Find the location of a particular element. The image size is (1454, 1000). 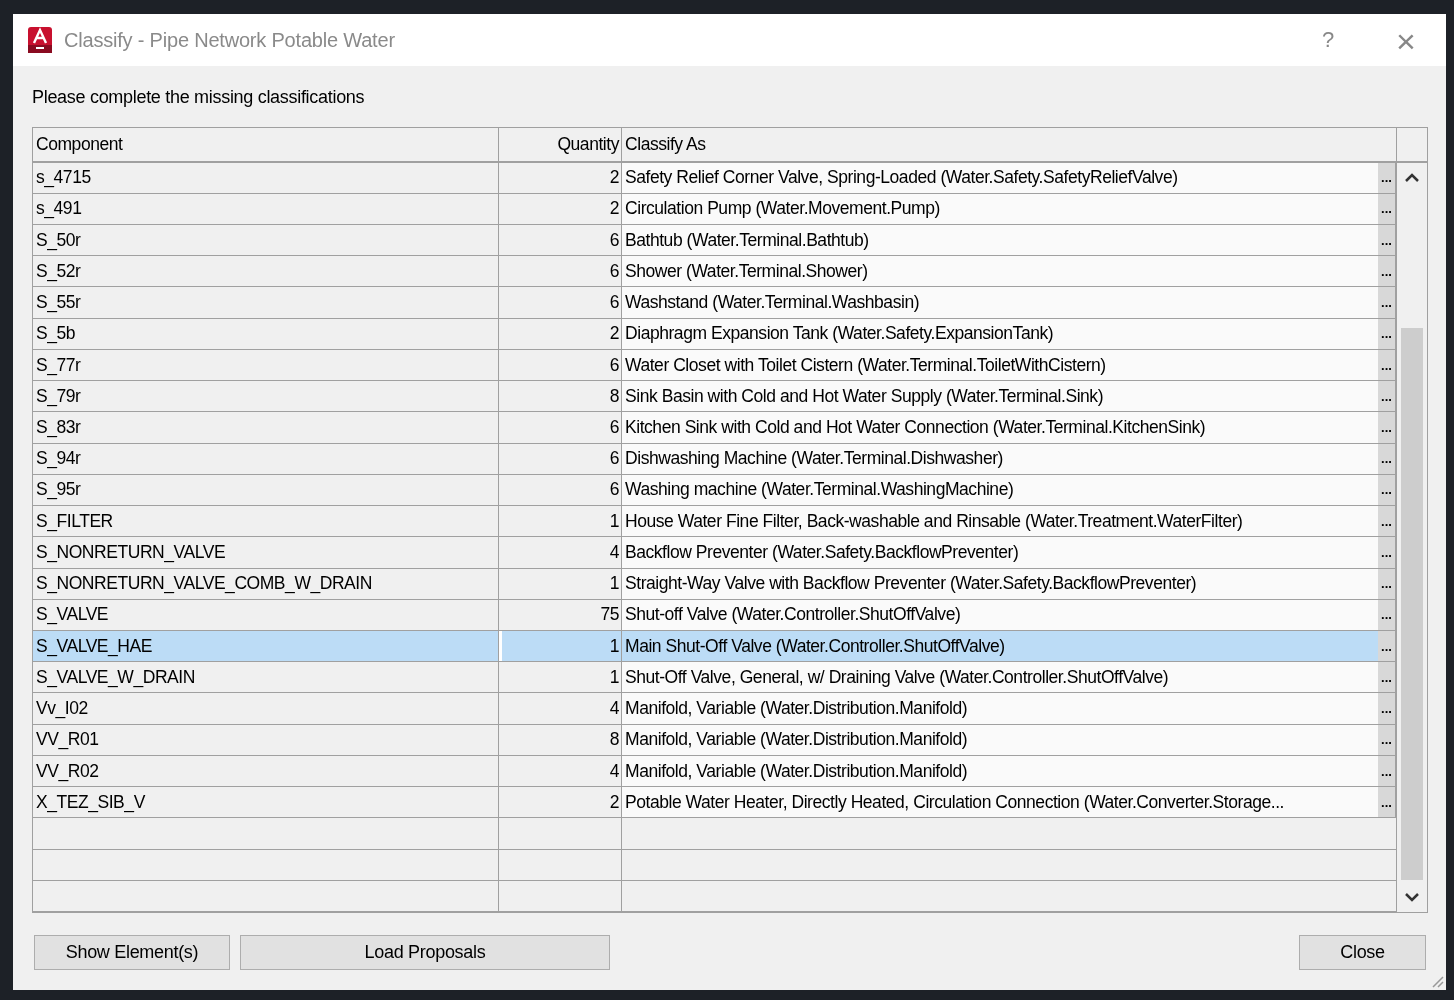

action-button: Load Proposals is located at coordinates (425, 952).